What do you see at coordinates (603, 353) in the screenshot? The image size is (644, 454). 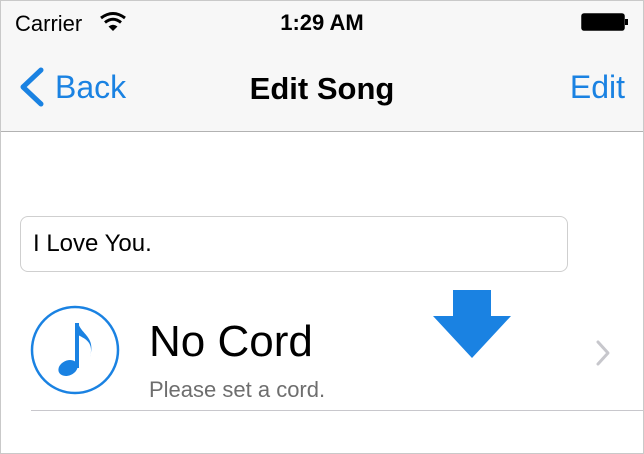 I see `chevron-right-icon` at bounding box center [603, 353].